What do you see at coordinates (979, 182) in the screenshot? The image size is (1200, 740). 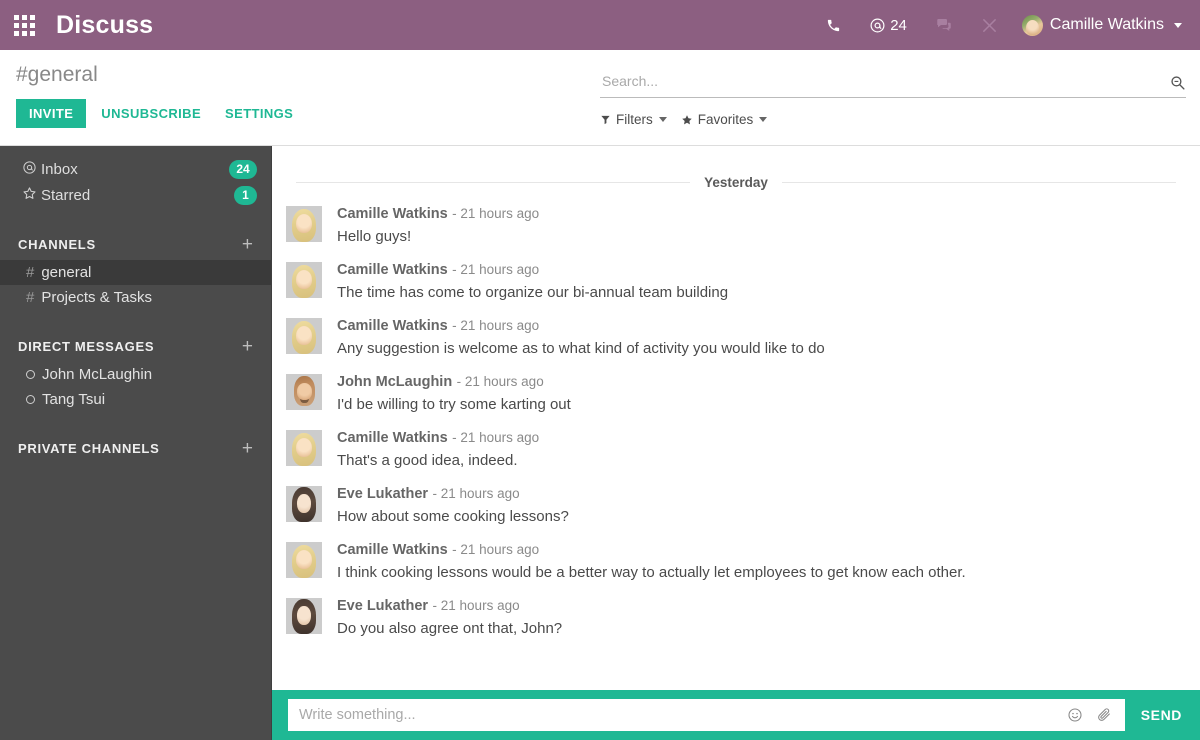 I see `separator-line-right` at bounding box center [979, 182].